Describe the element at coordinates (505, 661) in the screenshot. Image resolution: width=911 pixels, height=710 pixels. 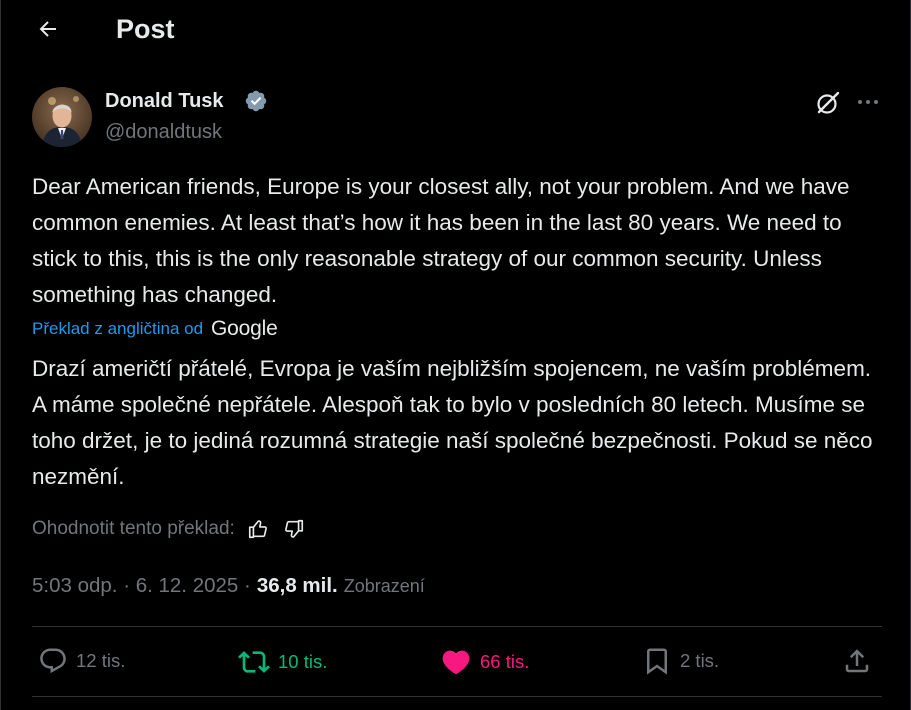
I see `like-count: 66 tis.` at that location.